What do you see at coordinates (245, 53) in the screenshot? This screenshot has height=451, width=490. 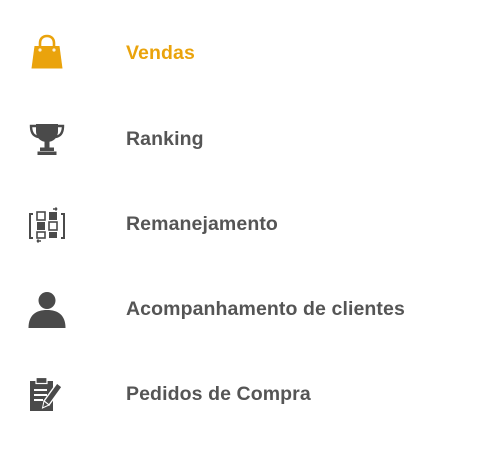 I see `menu-item-vendas: Vendas` at bounding box center [245, 53].